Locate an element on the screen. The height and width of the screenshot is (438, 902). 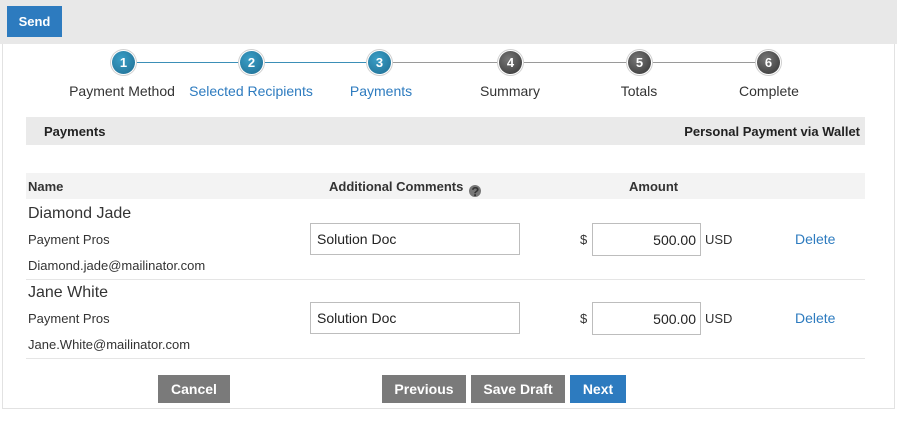
step-4-label: Summary is located at coordinates (510, 91).